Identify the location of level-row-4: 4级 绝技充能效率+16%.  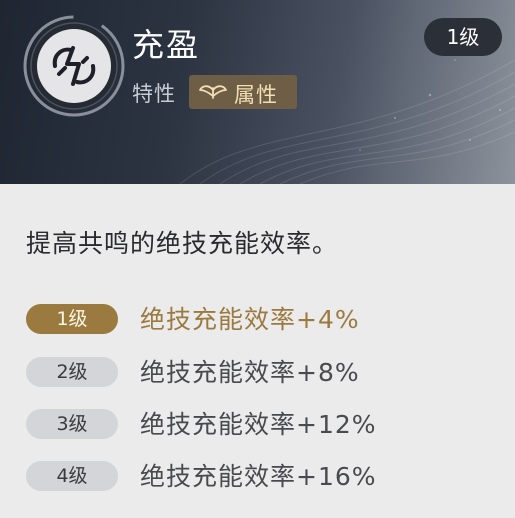
(266, 475).